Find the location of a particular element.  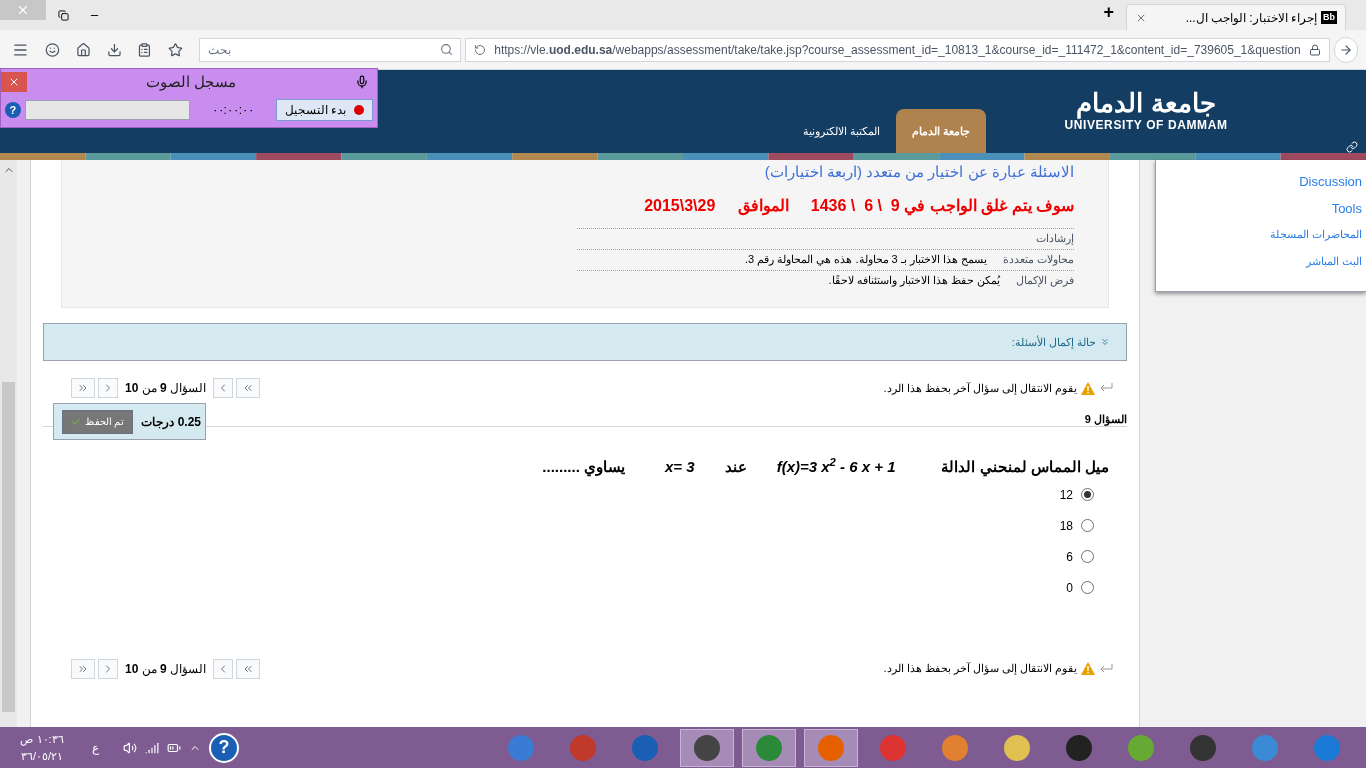

answer-option-text: 6 is located at coordinates (1069, 557).